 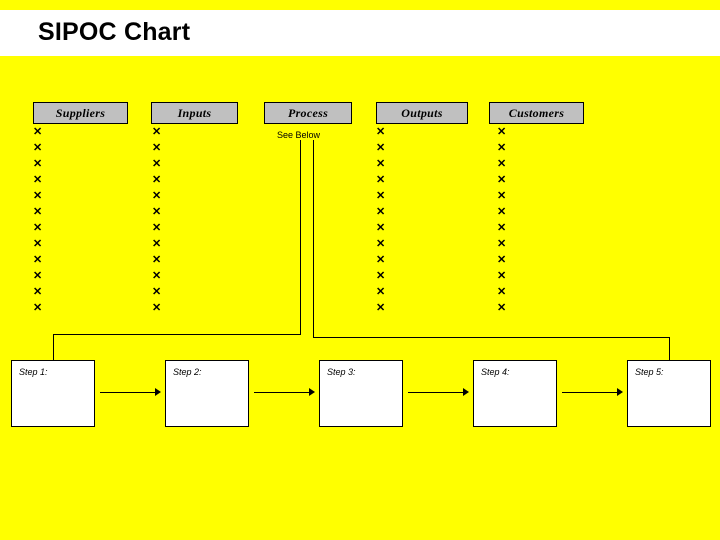 I want to click on step-label-2: Step 2:, so click(x=187, y=372).